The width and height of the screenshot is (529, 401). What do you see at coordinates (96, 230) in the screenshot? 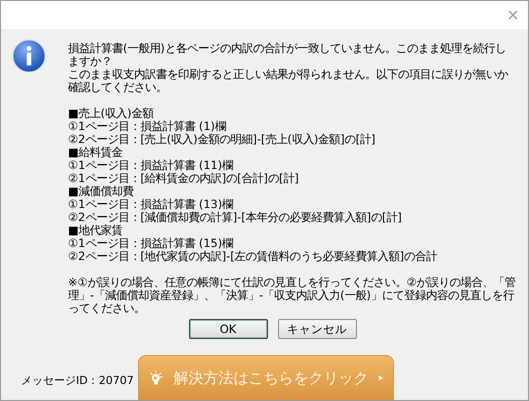
I see `section-heading: ■地代家賃` at bounding box center [96, 230].